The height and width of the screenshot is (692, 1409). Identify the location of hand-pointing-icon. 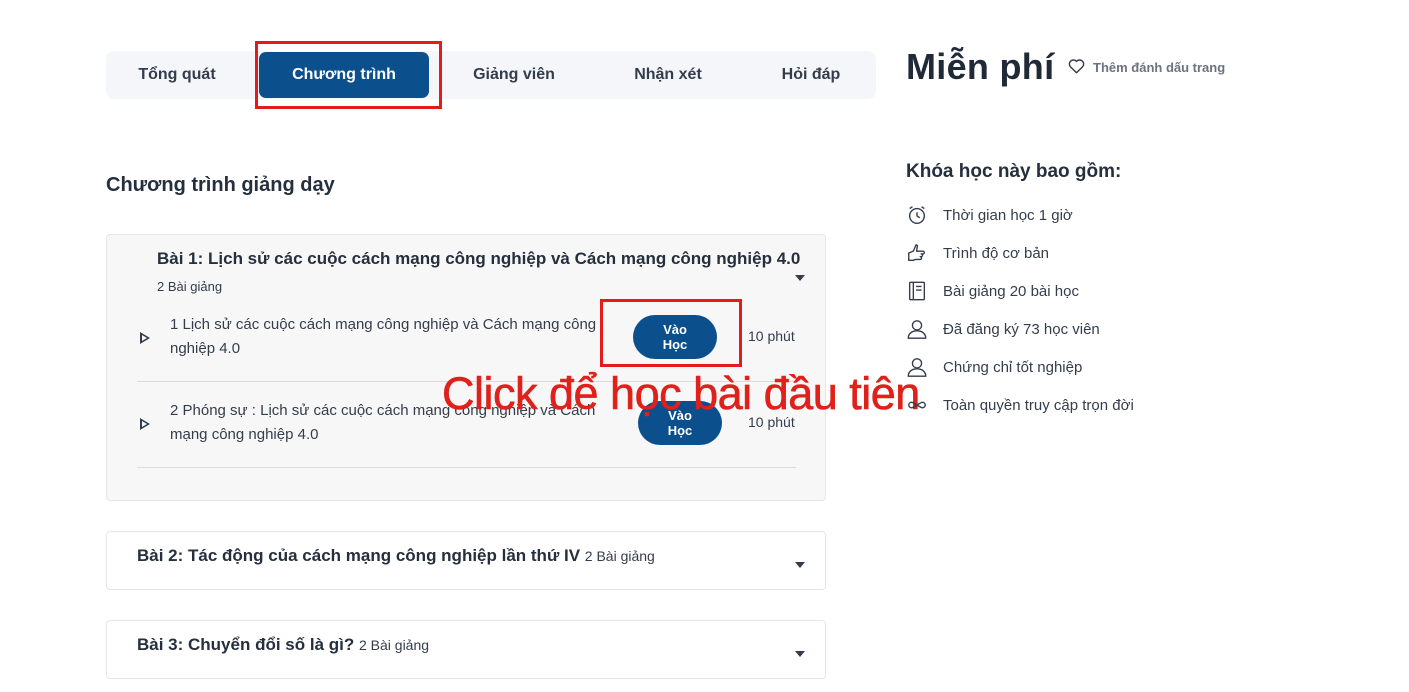
(917, 253).